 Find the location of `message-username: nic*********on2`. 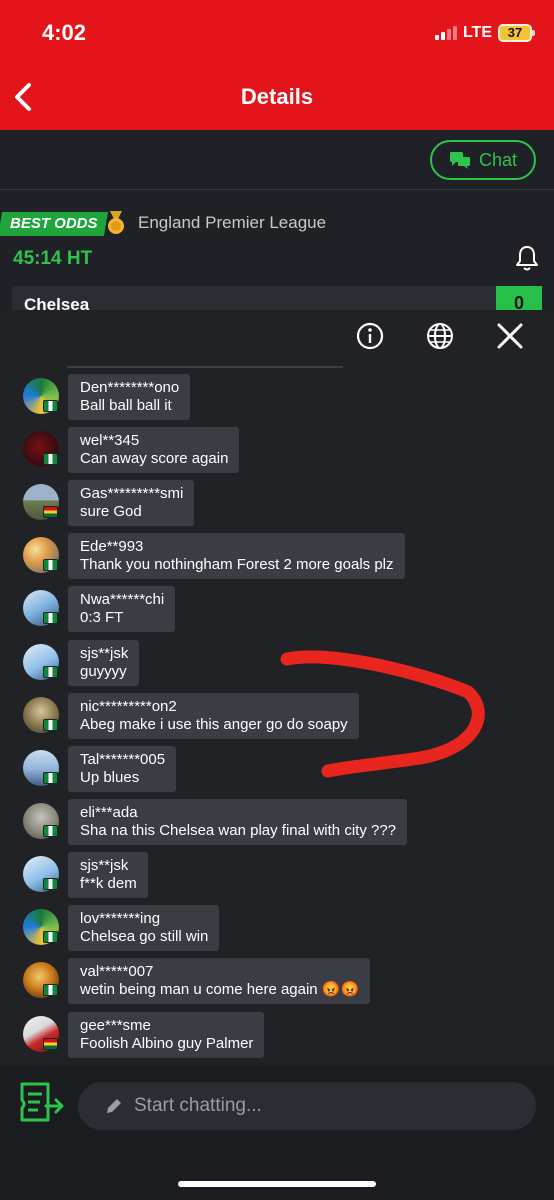

message-username: nic*********on2 is located at coordinates (128, 706).